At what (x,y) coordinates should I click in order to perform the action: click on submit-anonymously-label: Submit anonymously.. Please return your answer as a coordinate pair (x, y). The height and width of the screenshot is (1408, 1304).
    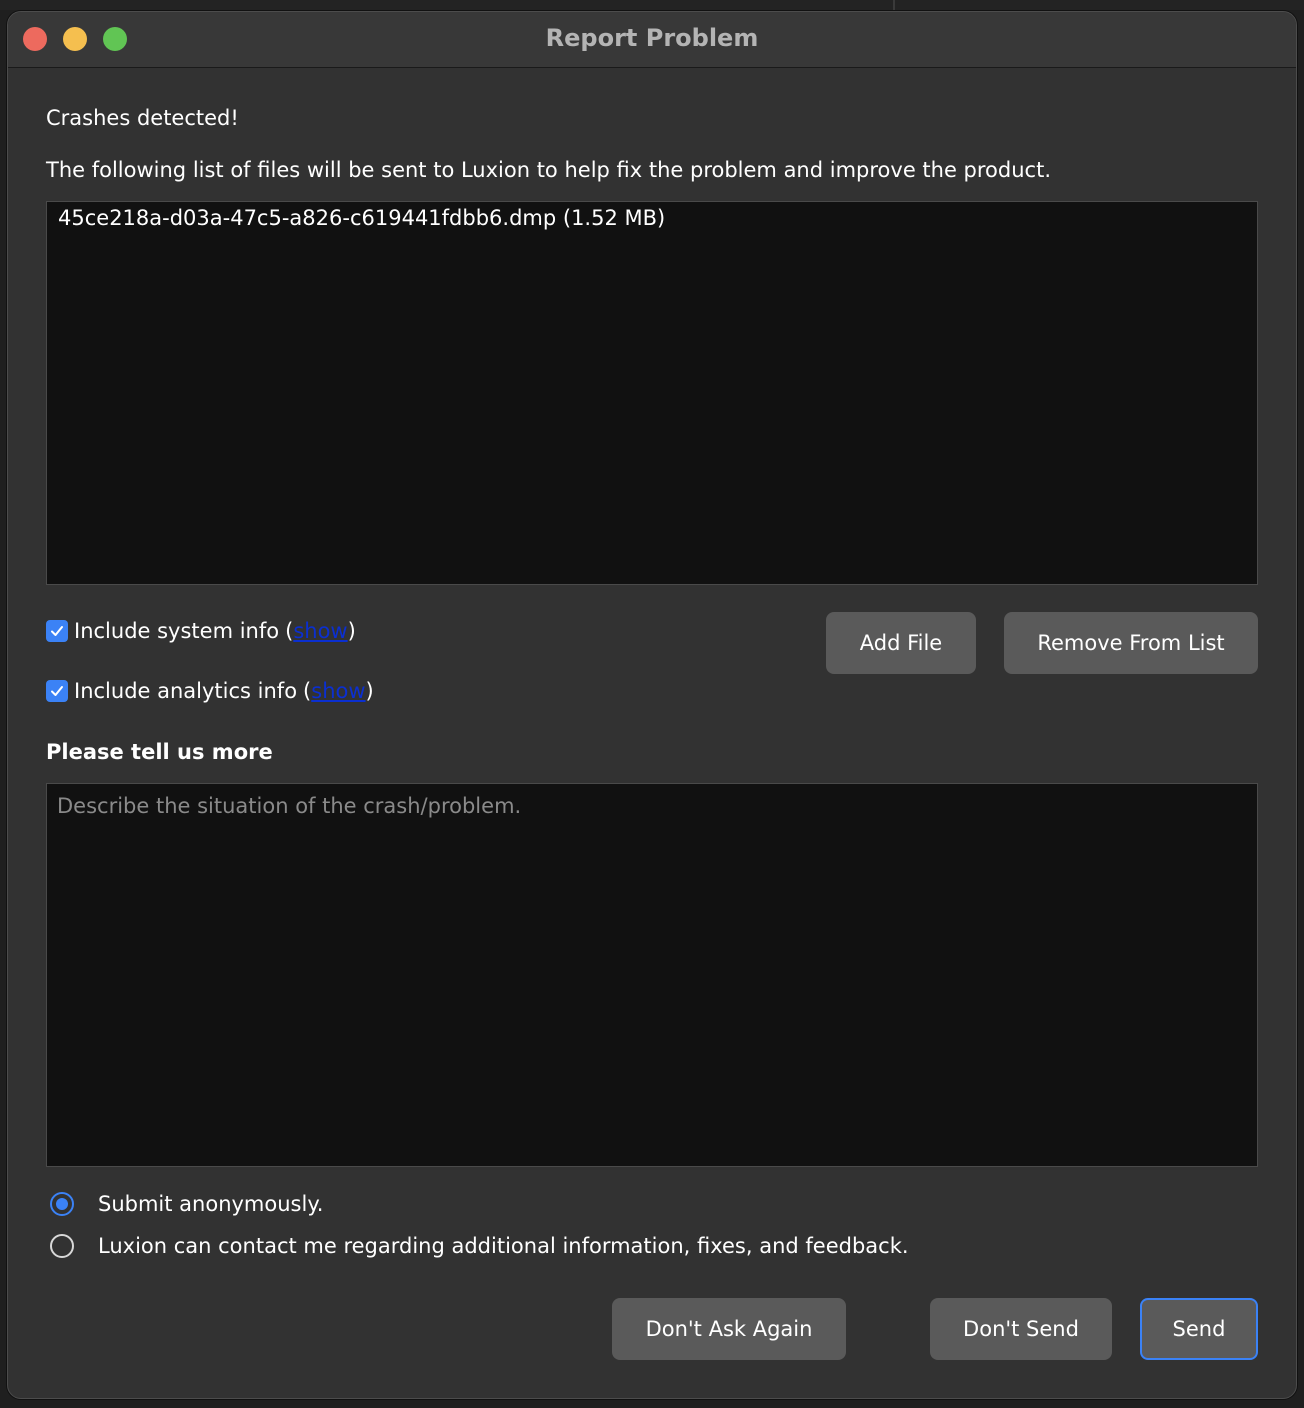
    Looking at the image, I should click on (211, 1204).